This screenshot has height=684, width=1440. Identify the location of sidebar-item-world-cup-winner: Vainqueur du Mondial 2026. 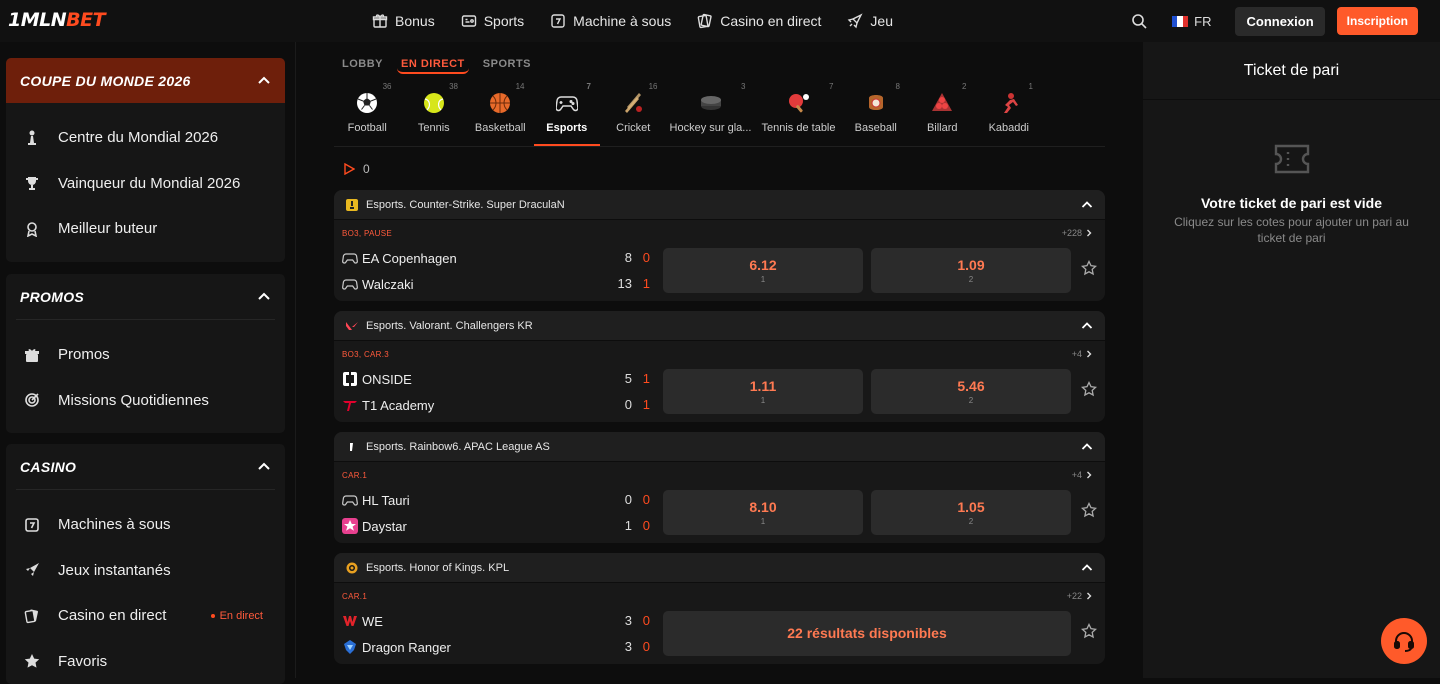
(145, 184).